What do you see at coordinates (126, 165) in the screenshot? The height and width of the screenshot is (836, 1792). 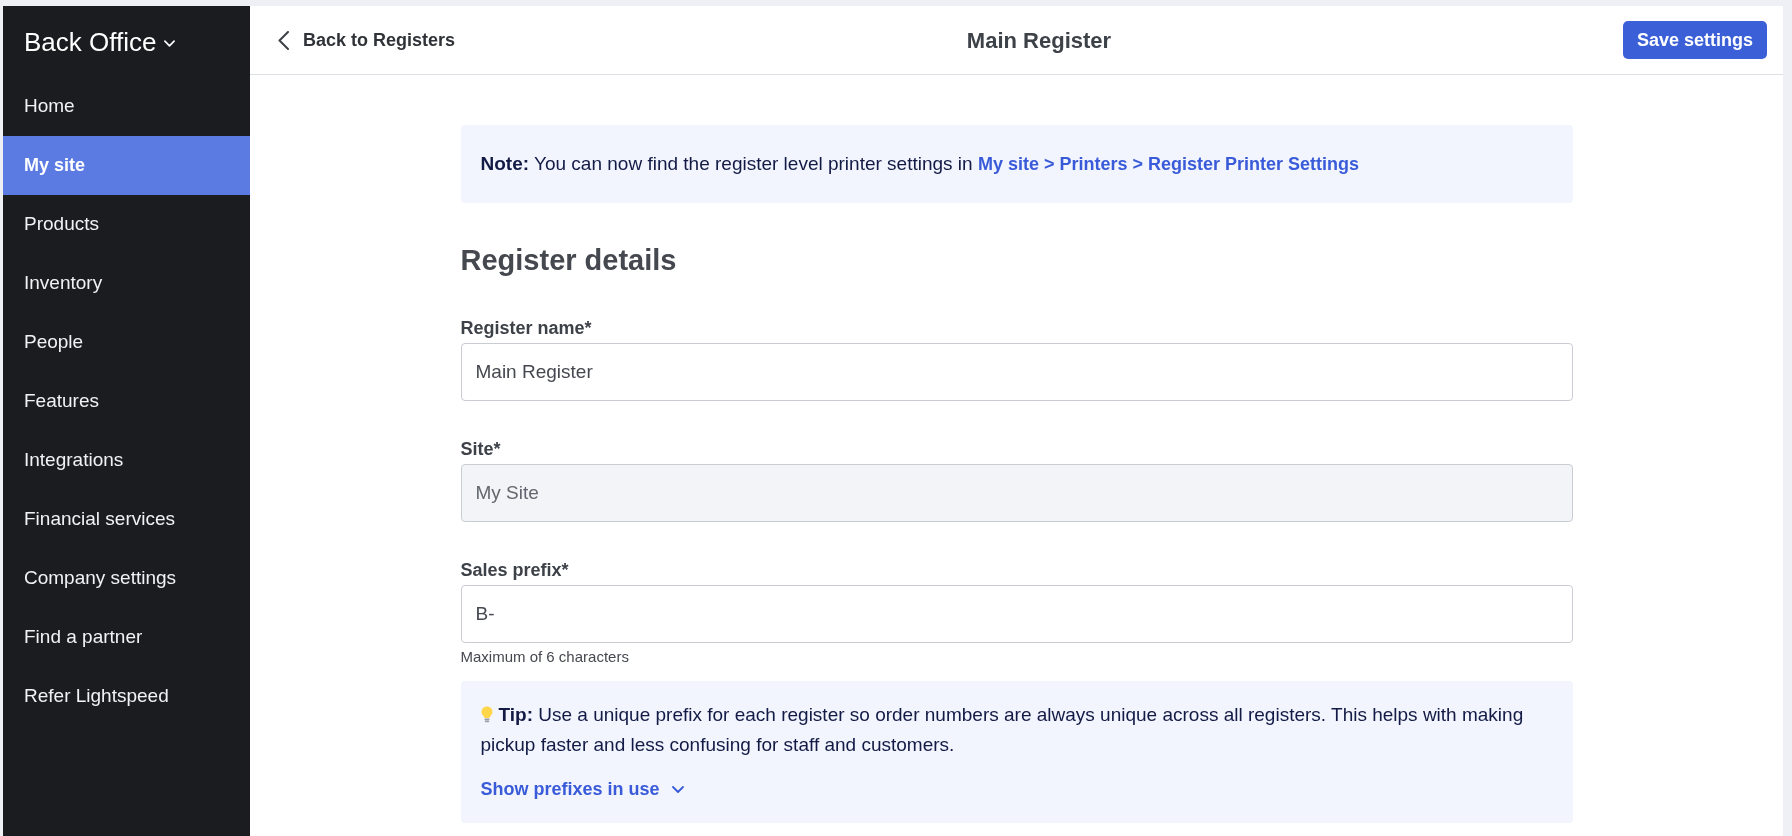 I see `sidebar-item: My site` at bounding box center [126, 165].